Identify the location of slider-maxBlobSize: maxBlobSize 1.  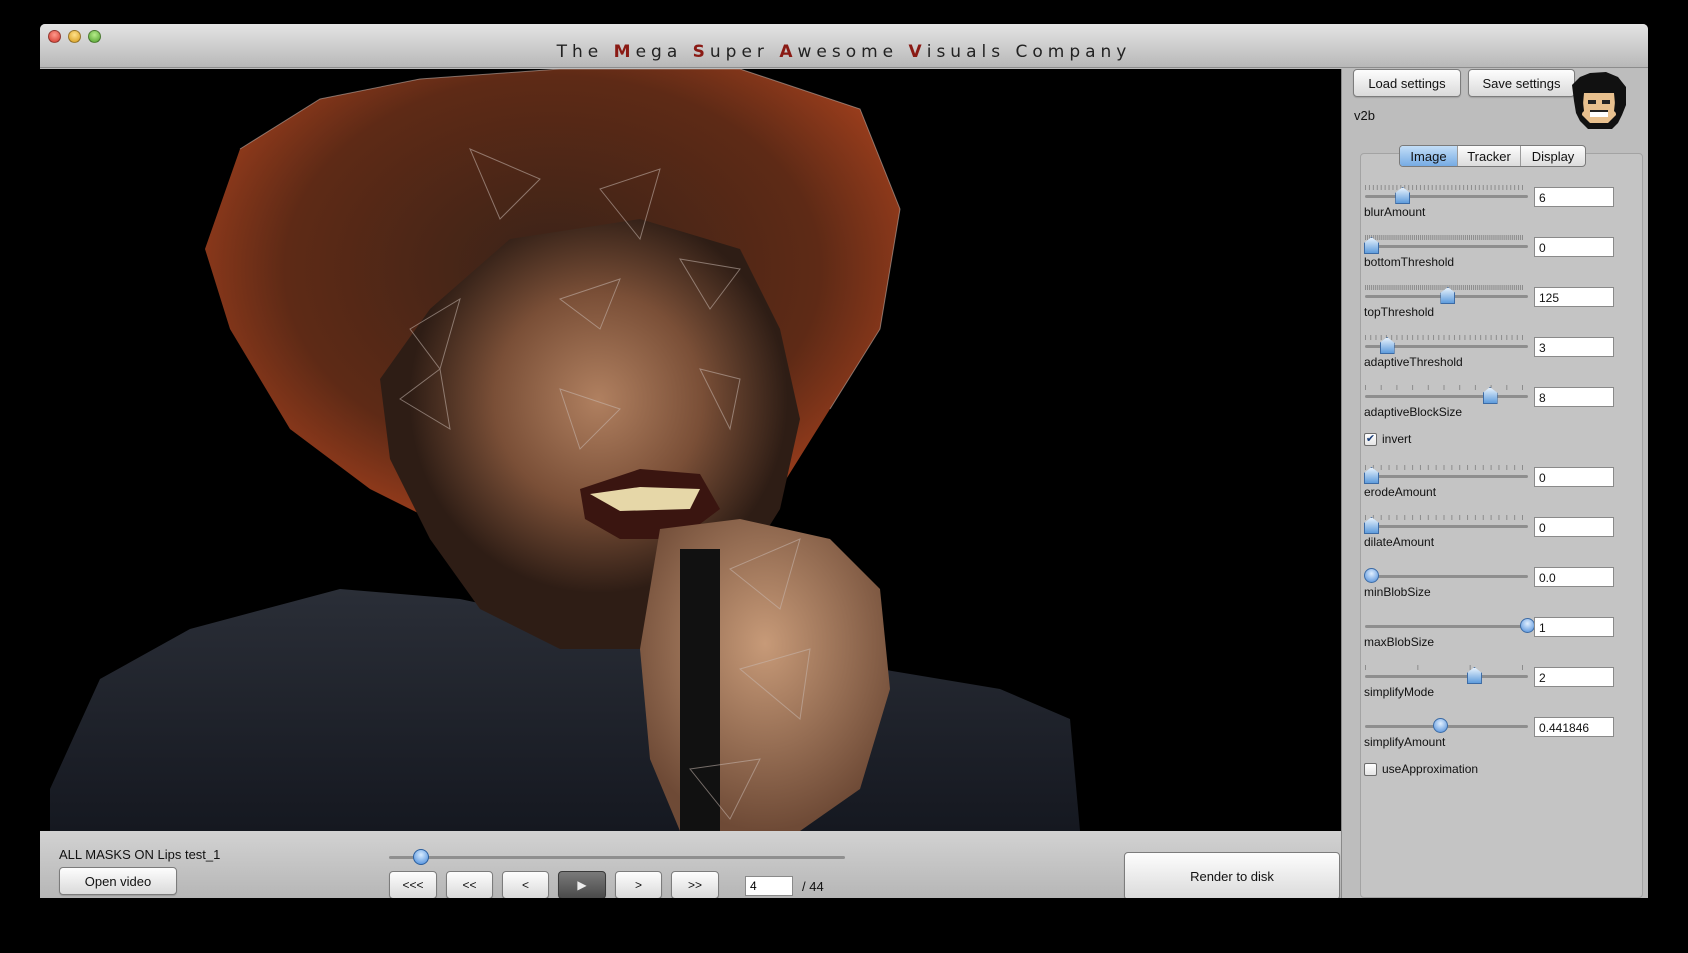
(1495, 635).